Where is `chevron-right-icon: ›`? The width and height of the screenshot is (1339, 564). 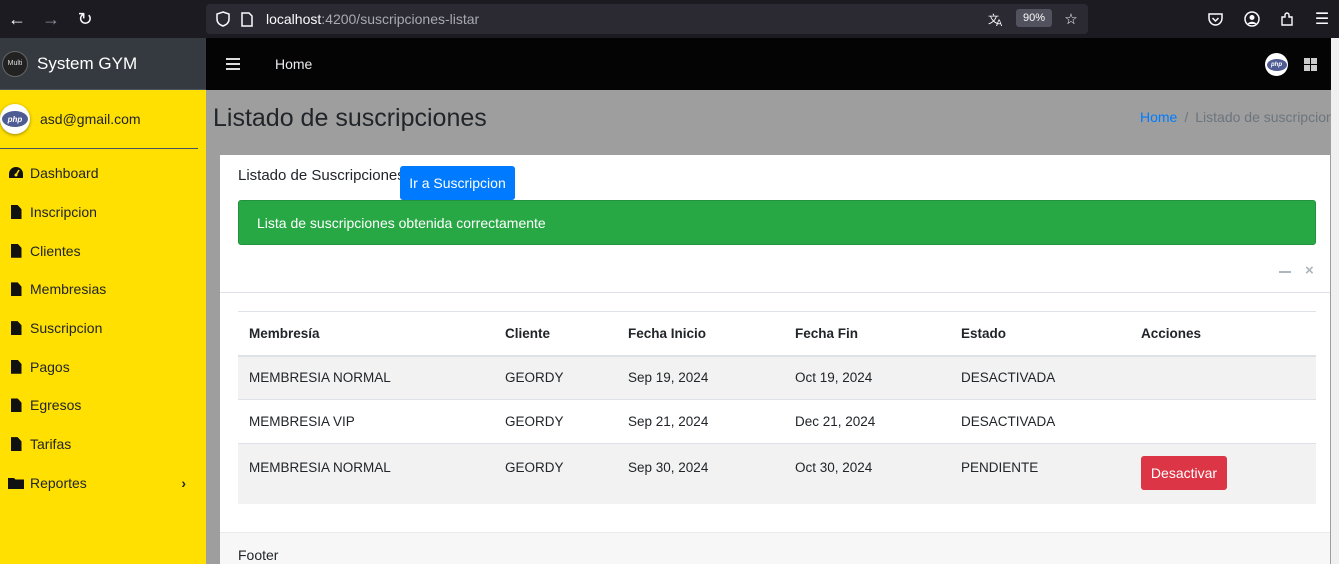 chevron-right-icon: › is located at coordinates (183, 482).